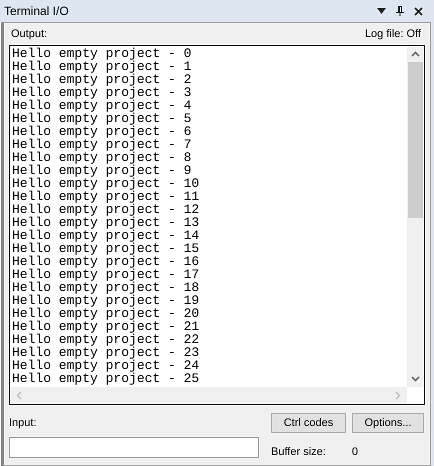  I want to click on buffer-size-label: Buffer size:, so click(298, 452).